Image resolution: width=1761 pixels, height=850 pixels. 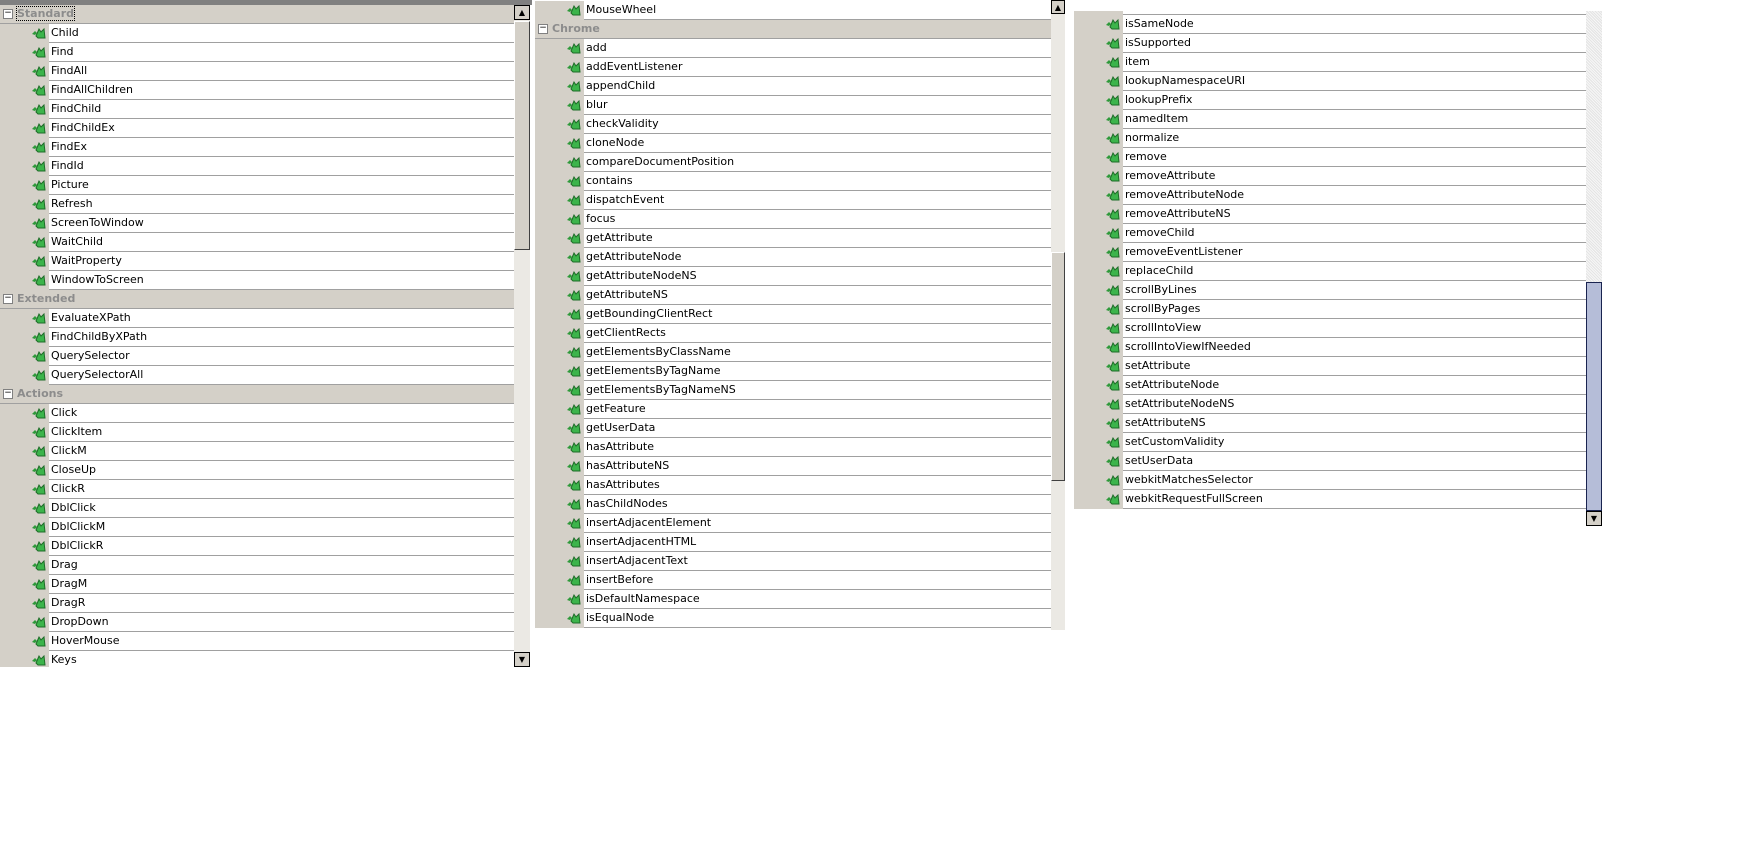 What do you see at coordinates (793, 10) in the screenshot?
I see `method-item: MouseWheel` at bounding box center [793, 10].